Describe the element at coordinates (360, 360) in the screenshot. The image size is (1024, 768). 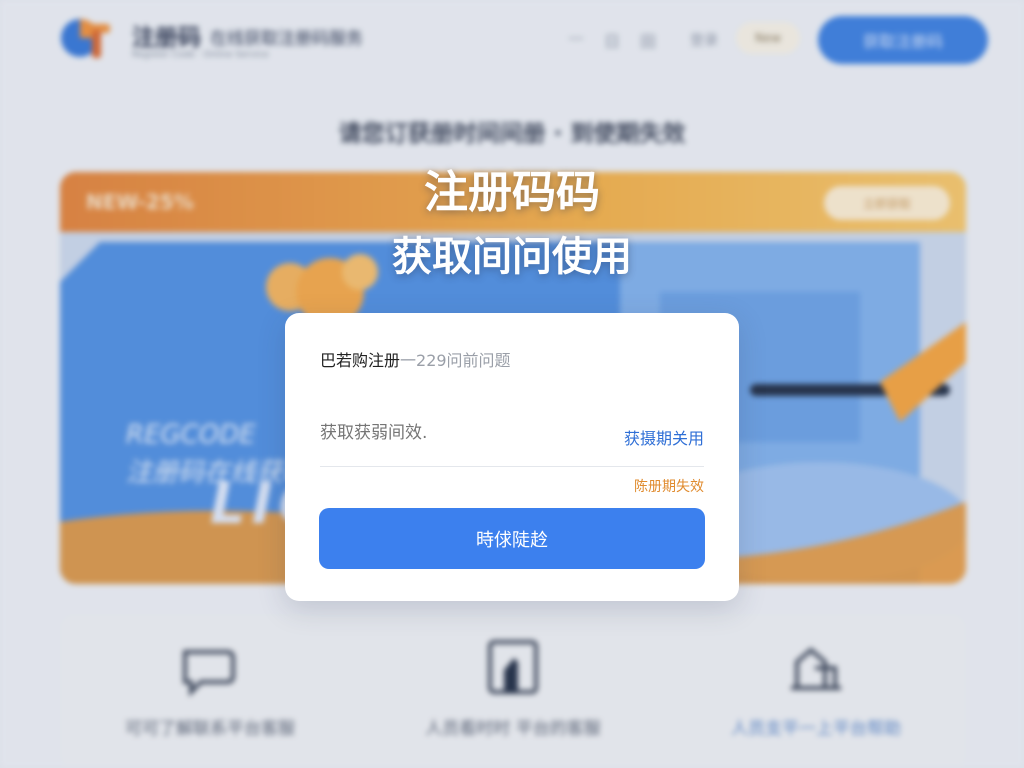
I see `dialog-title-main: 巴若购注册` at that location.